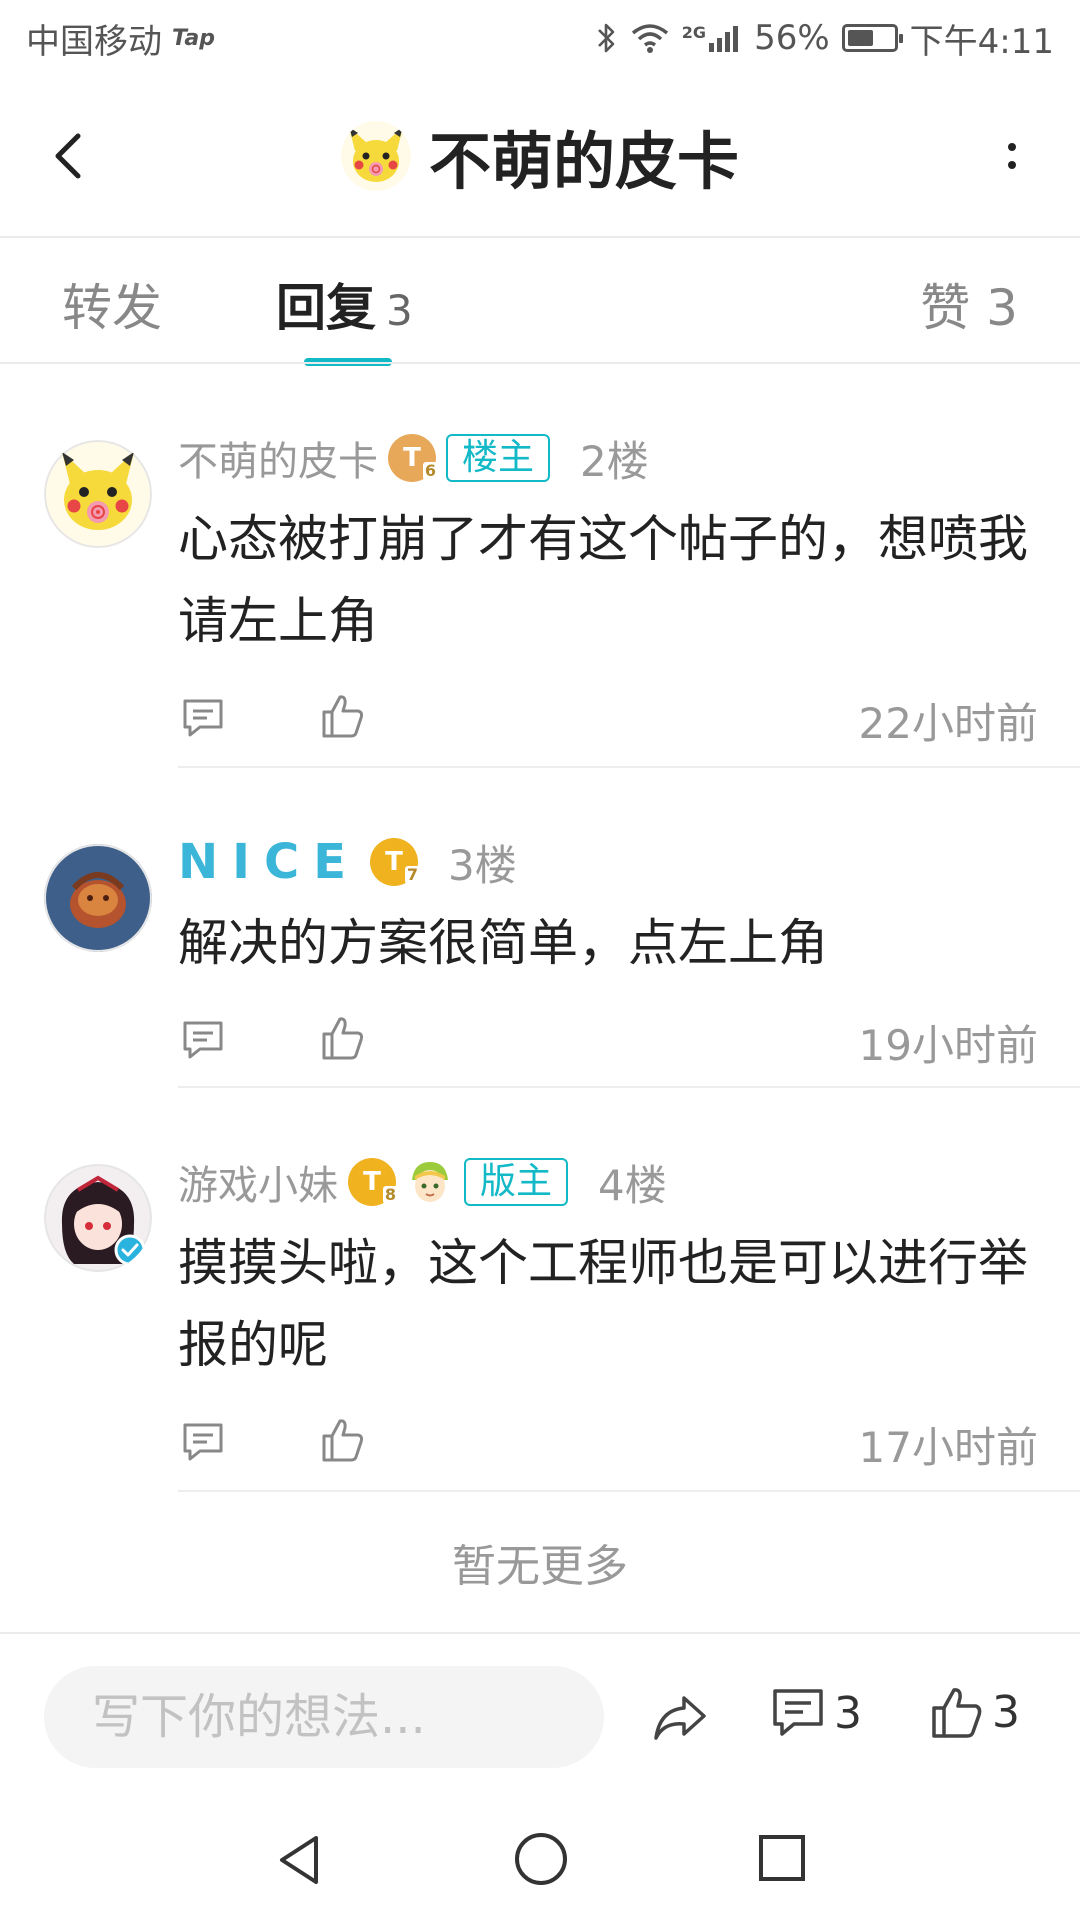 This screenshot has width=1080, height=1920. What do you see at coordinates (583, 161) in the screenshot?
I see `page-title: 不萌的皮卡` at bounding box center [583, 161].